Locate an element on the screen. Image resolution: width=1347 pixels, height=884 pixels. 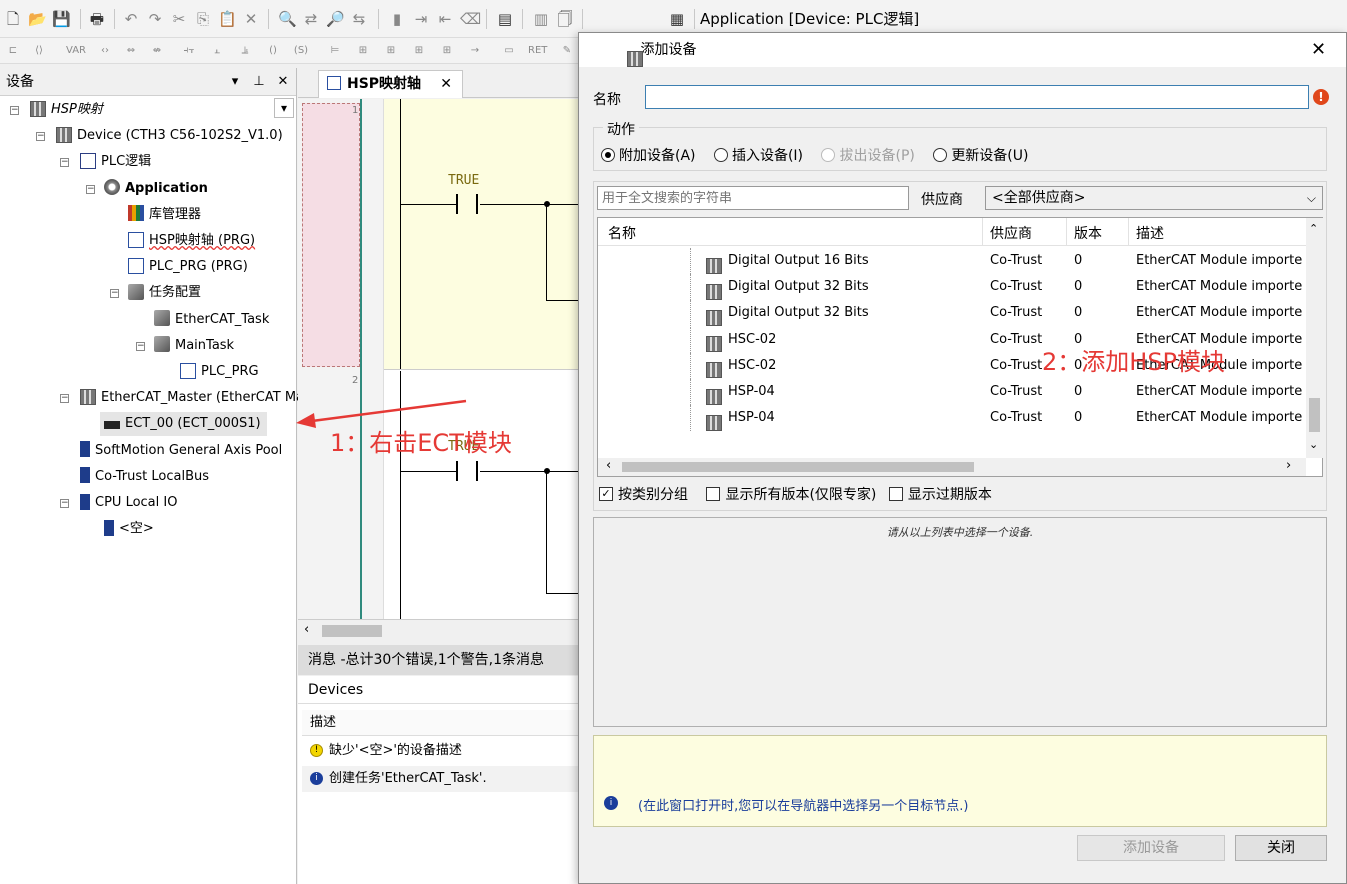
message-row: ! 缺少'<空>'的设备描述 is located at coordinates (445, 751).